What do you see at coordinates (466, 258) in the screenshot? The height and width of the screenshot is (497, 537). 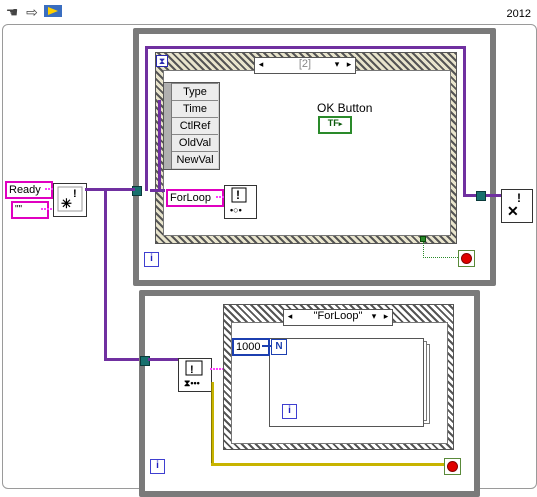 I see `top-loop-stop-icon` at bounding box center [466, 258].